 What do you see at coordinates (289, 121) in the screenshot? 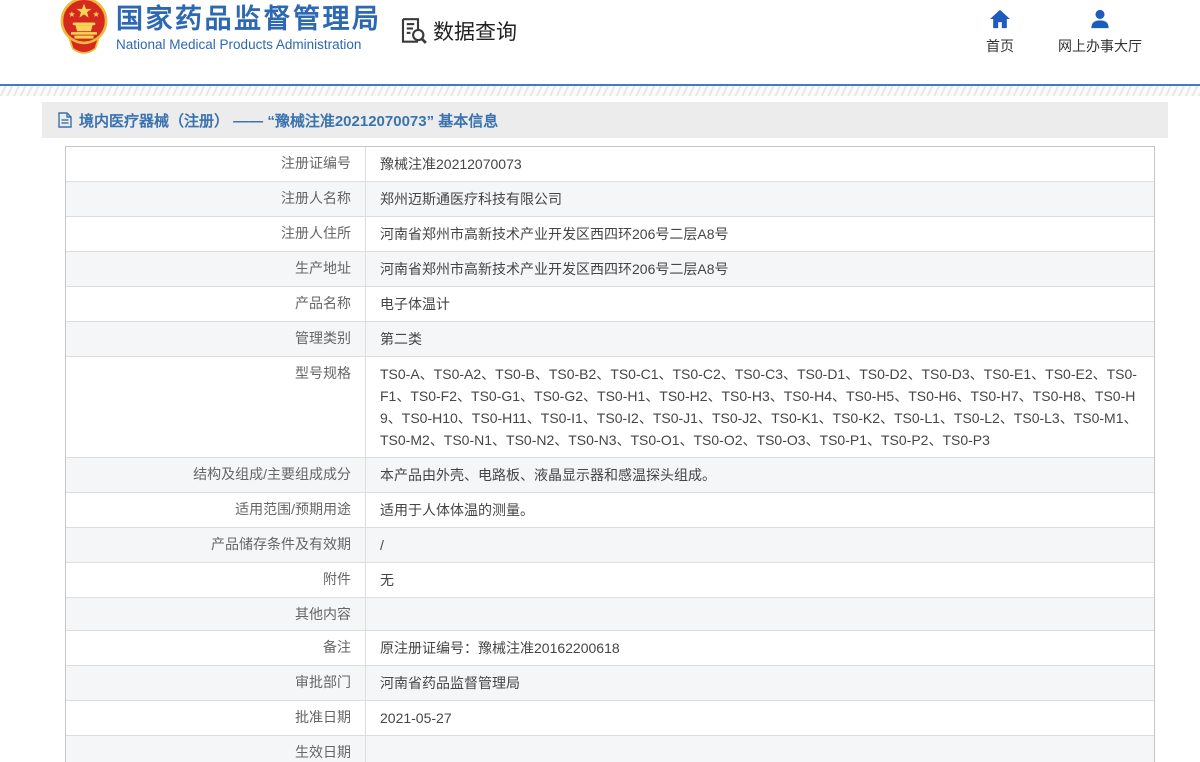
I see `page-title: 境内医疗器械（注册） —— “豫械注准20212070073” 基本信息` at bounding box center [289, 121].